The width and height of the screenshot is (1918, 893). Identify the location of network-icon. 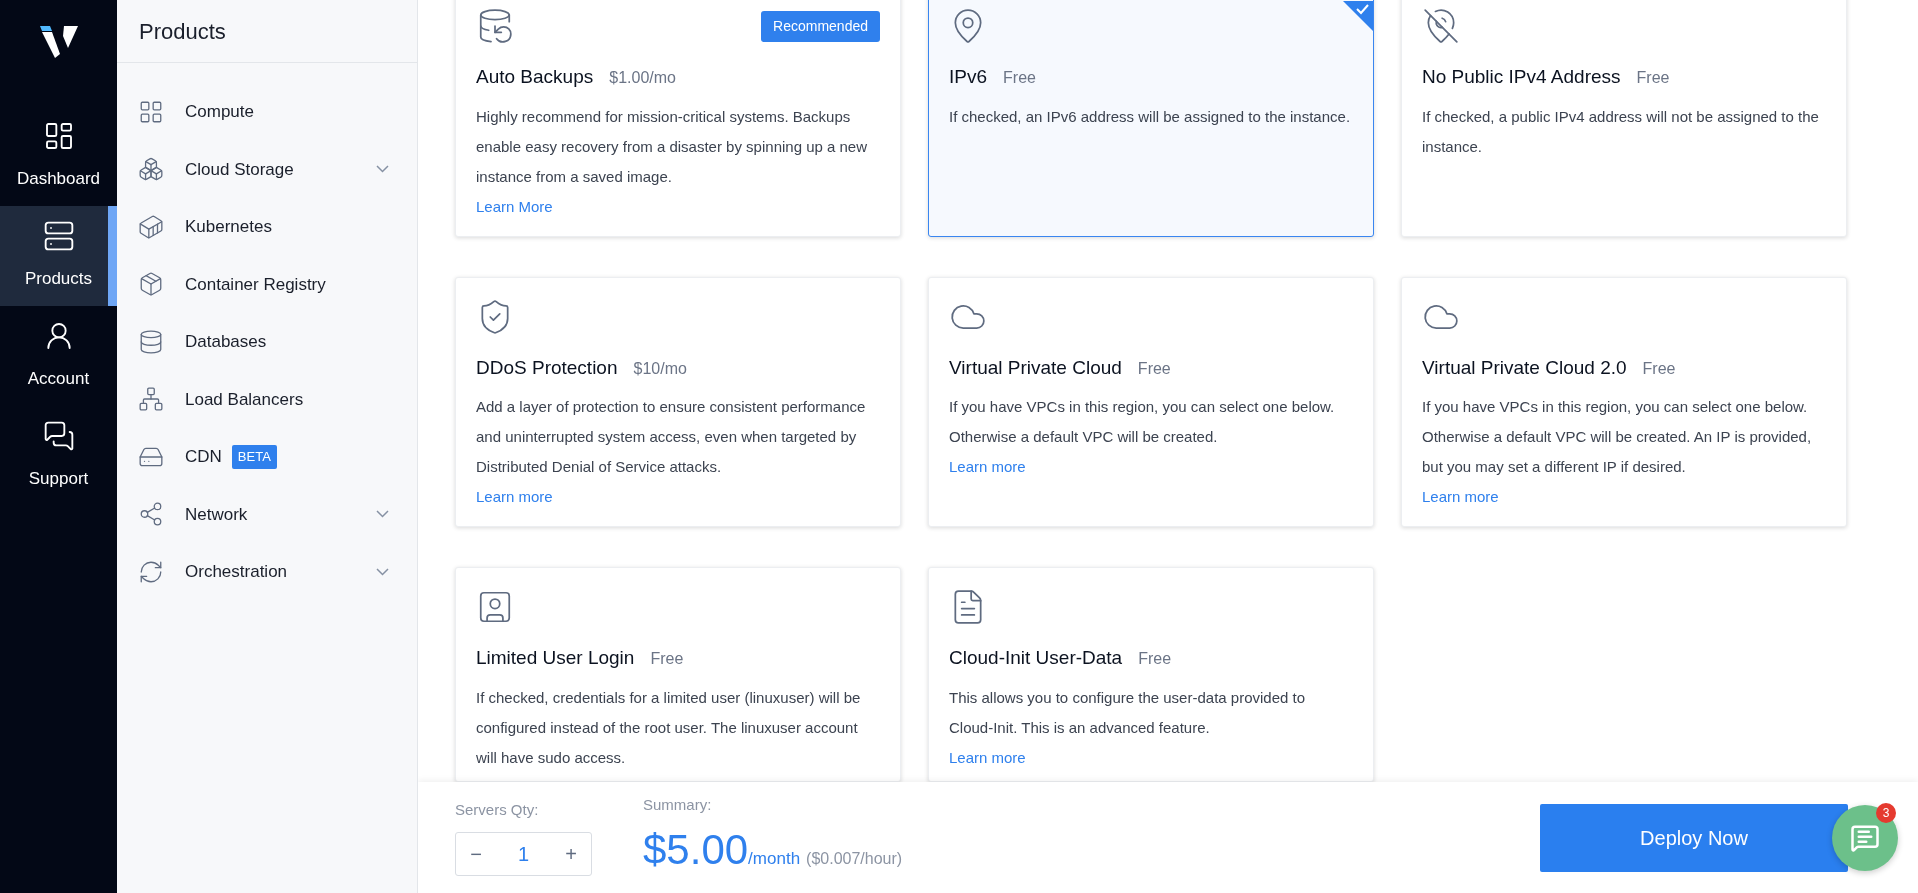
(151, 399).